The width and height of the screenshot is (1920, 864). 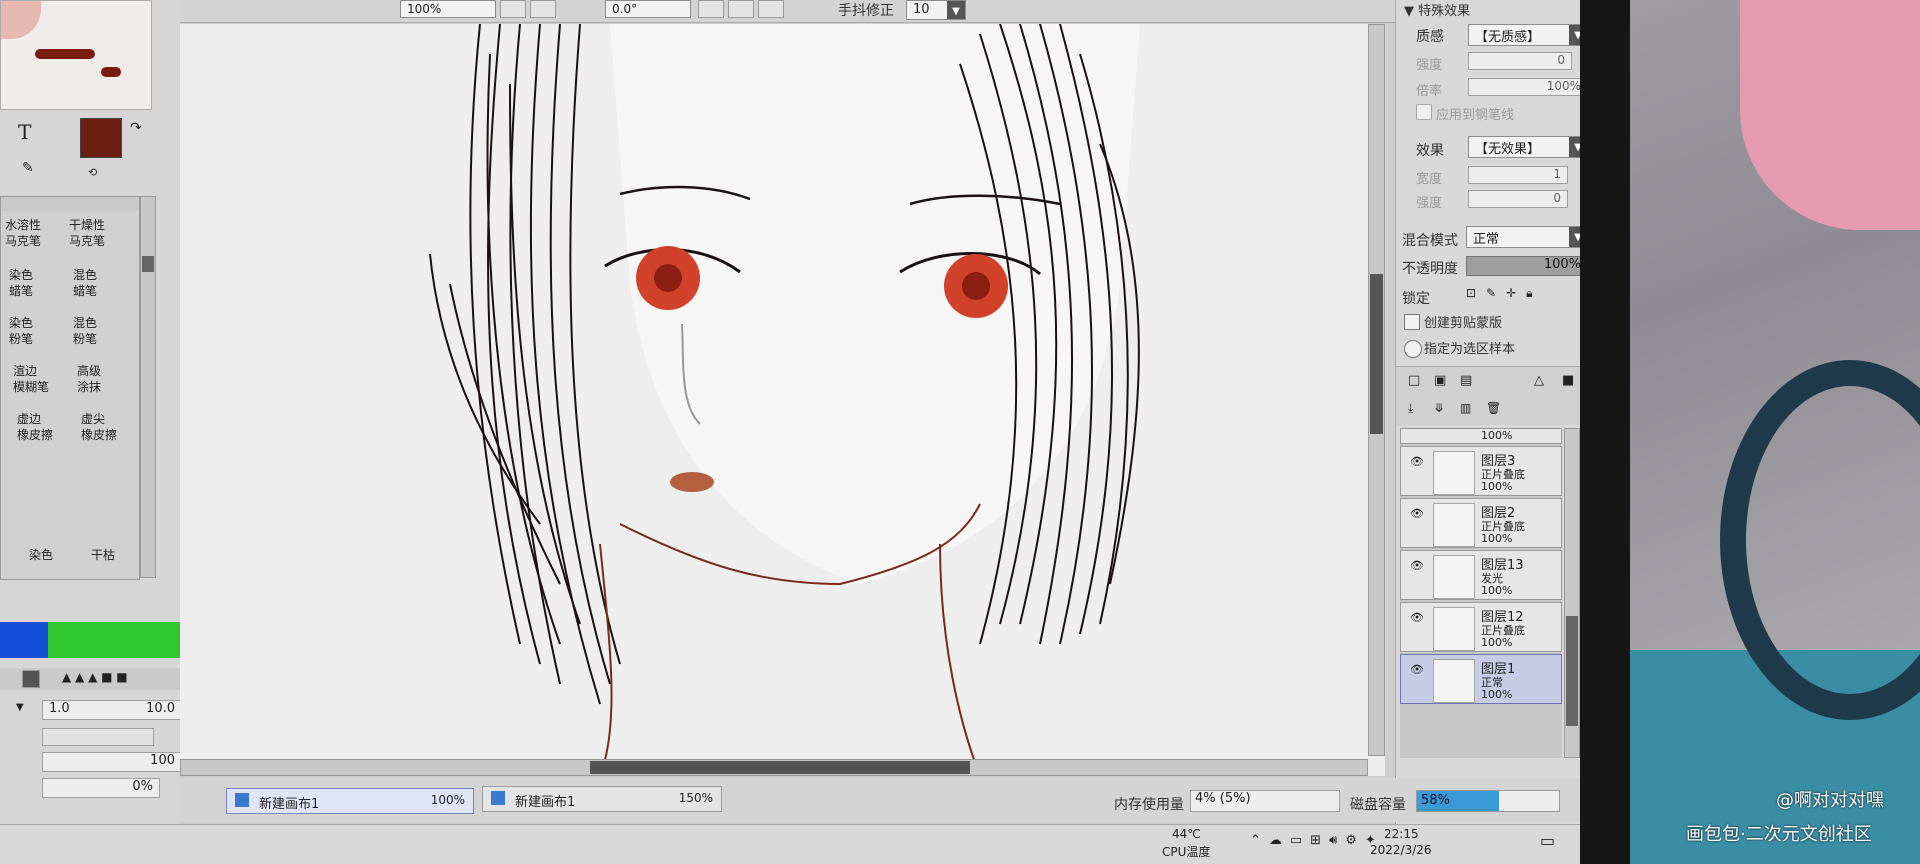 What do you see at coordinates (1568, 380) in the screenshot?
I see `mask-layer-icon: ■` at bounding box center [1568, 380].